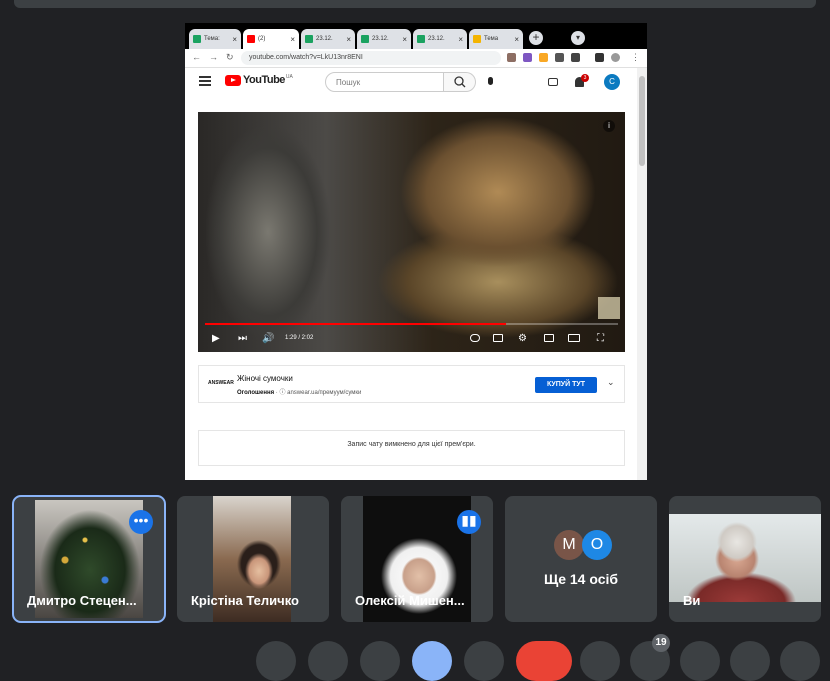 This screenshot has height=681, width=830. What do you see at coordinates (253, 559) in the screenshot?
I see `participant-tile: Крістіна Теличко` at bounding box center [253, 559].